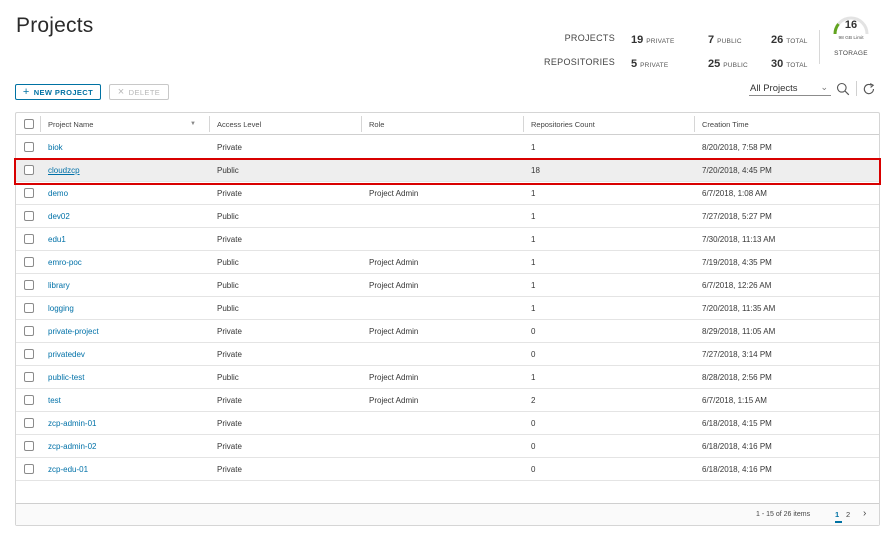  Describe the element at coordinates (535, 170) in the screenshot. I see `repositories-count-cell: 18` at that location.